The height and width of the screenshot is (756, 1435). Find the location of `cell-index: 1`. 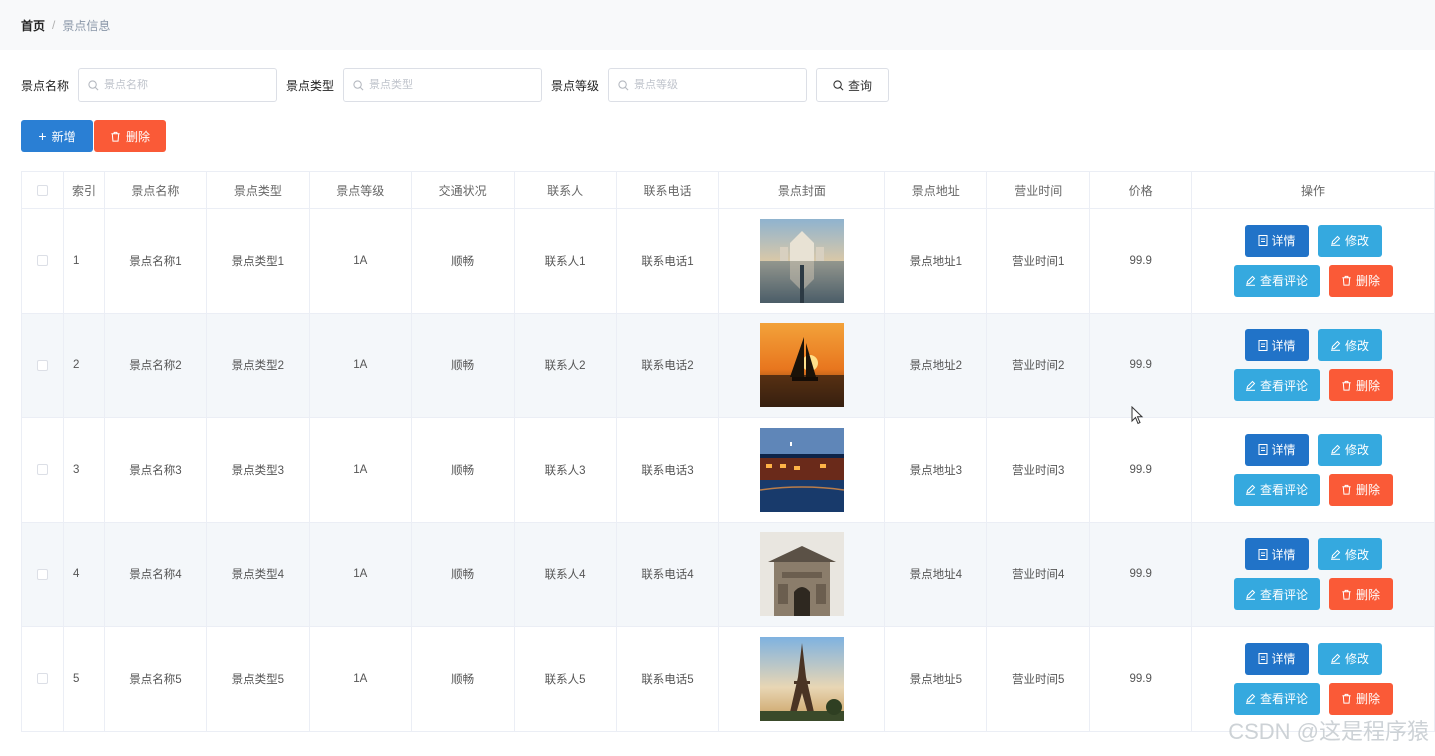

cell-index: 1 is located at coordinates (84, 261).